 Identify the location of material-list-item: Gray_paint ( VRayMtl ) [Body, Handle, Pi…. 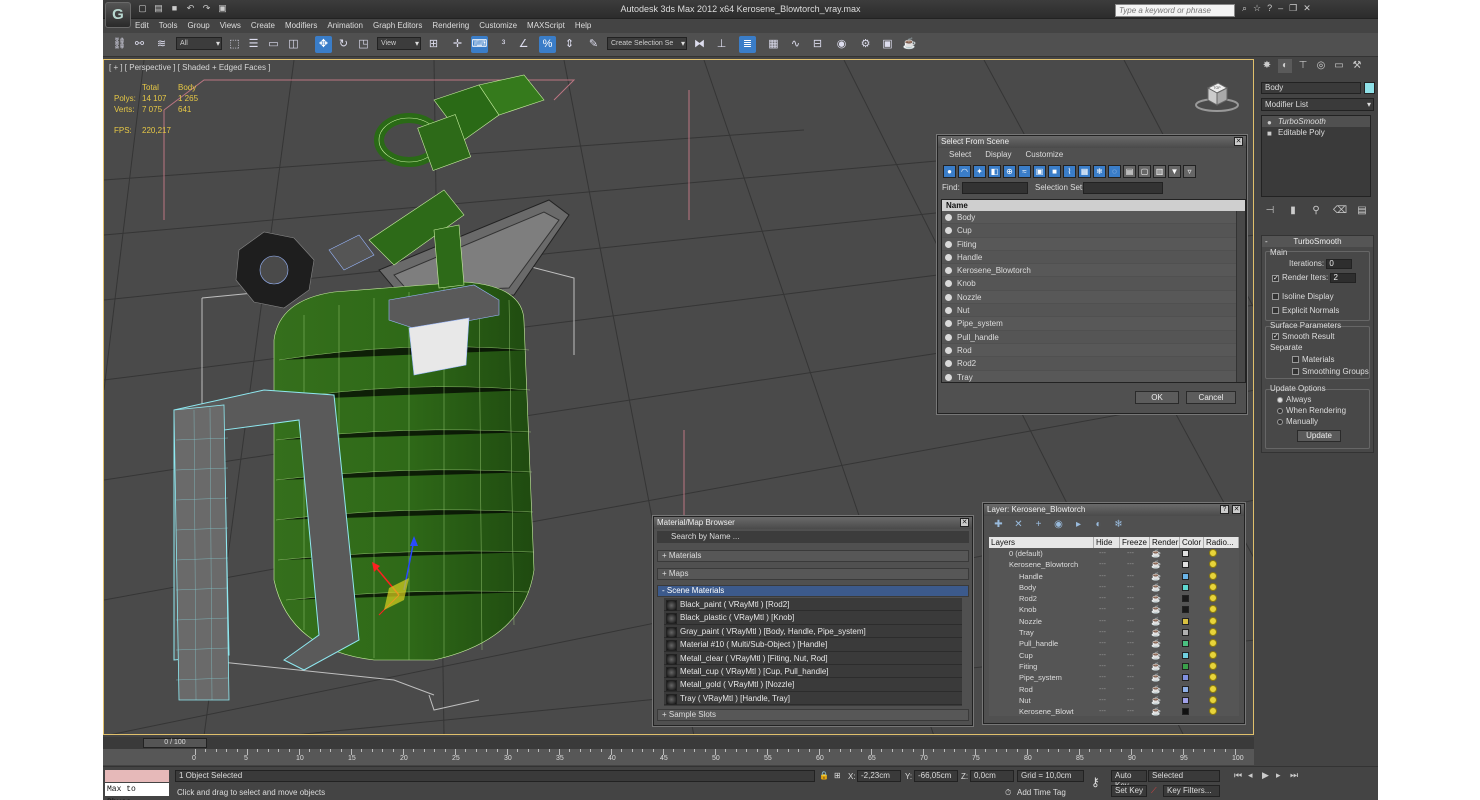
(813, 632).